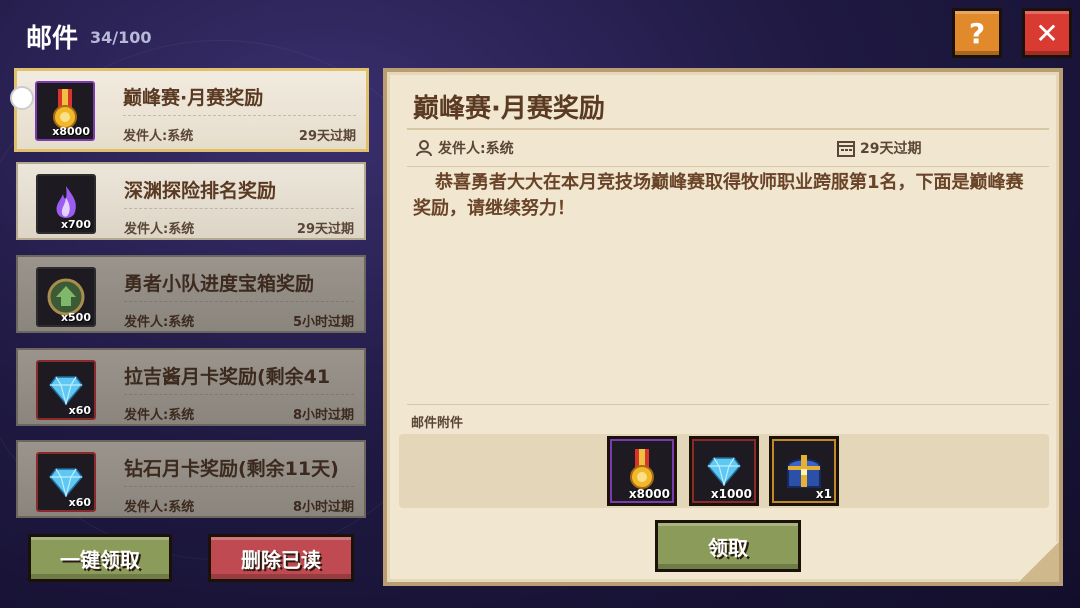 The width and height of the screenshot is (1080, 608). What do you see at coordinates (75, 317) in the screenshot?
I see `mail-qty: x500` at bounding box center [75, 317].